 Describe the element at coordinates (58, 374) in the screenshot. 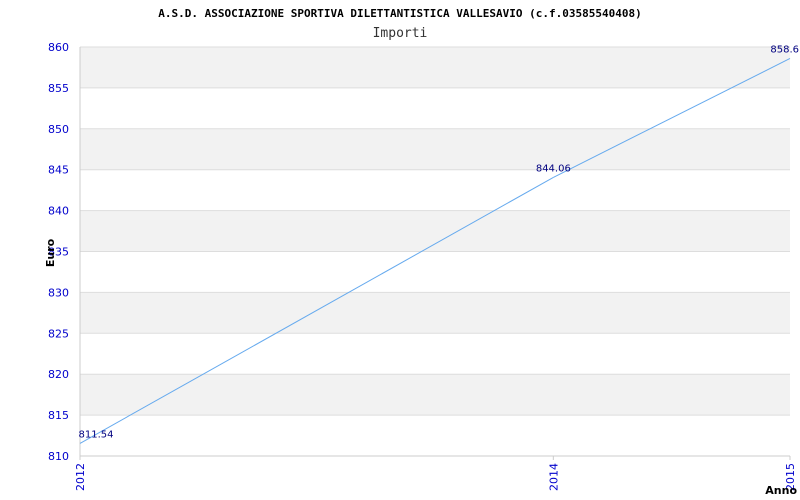

I see `y-tick-label: 820` at that location.